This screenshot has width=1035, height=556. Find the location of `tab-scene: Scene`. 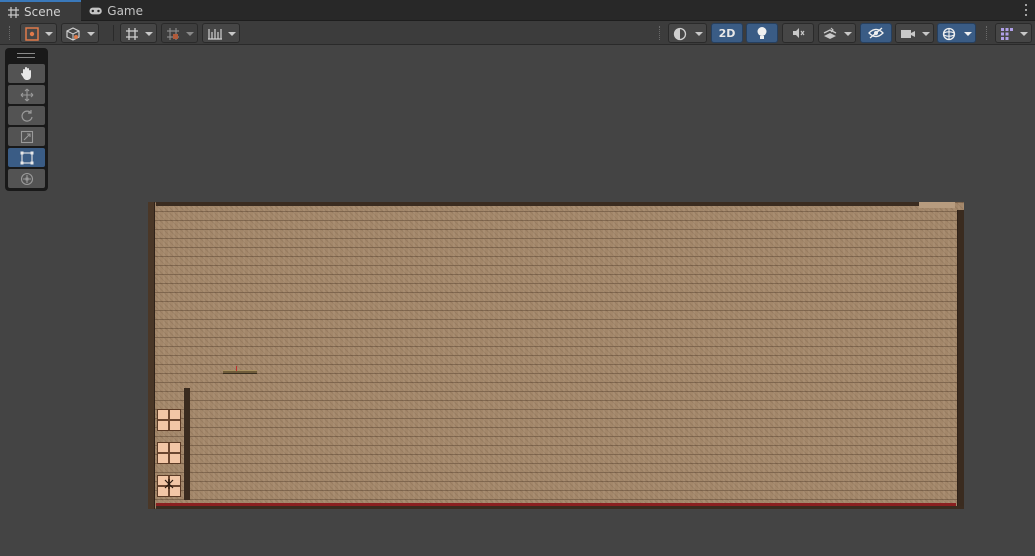

tab-scene: Scene is located at coordinates (40, 11).